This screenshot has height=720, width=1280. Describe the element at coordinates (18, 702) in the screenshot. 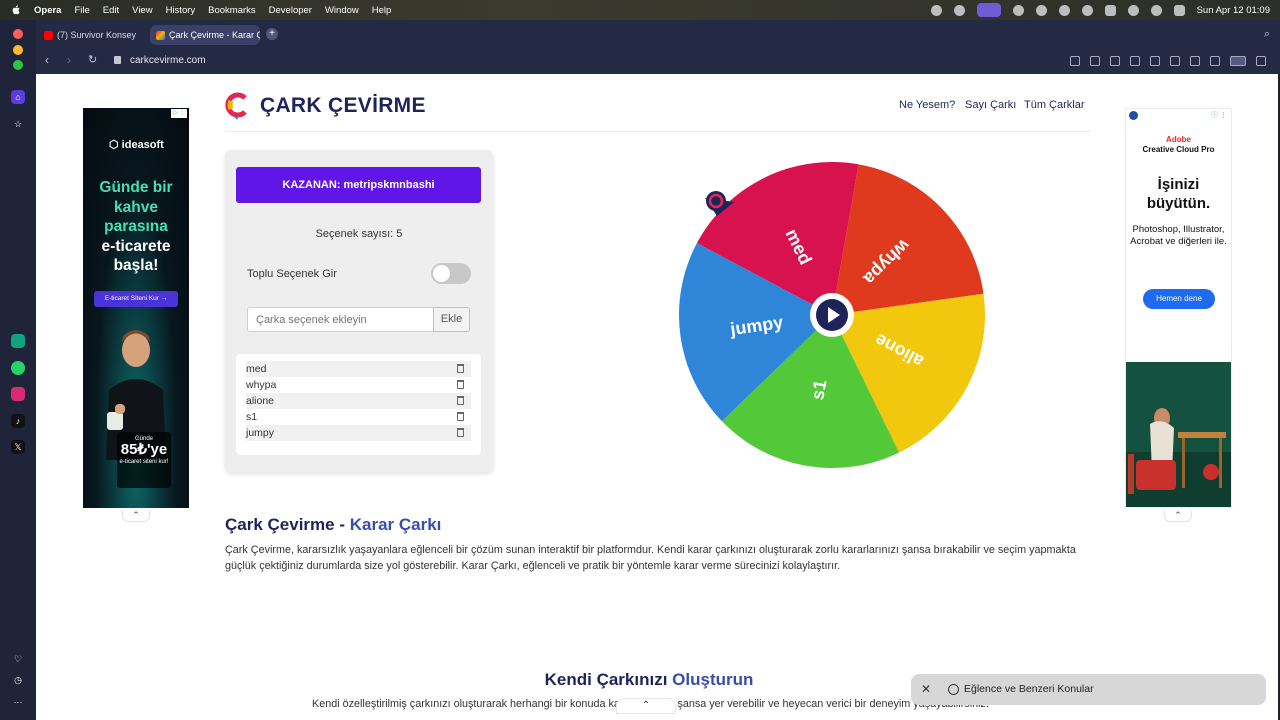

I see `more-icon: ···` at that location.